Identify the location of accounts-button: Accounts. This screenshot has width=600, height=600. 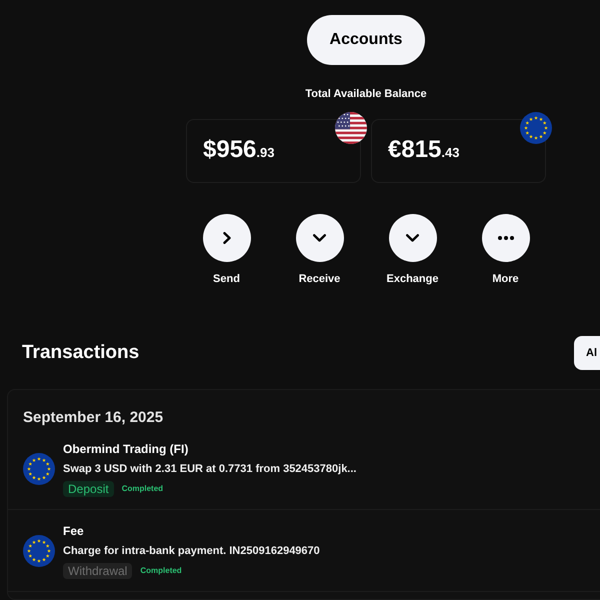
(366, 40).